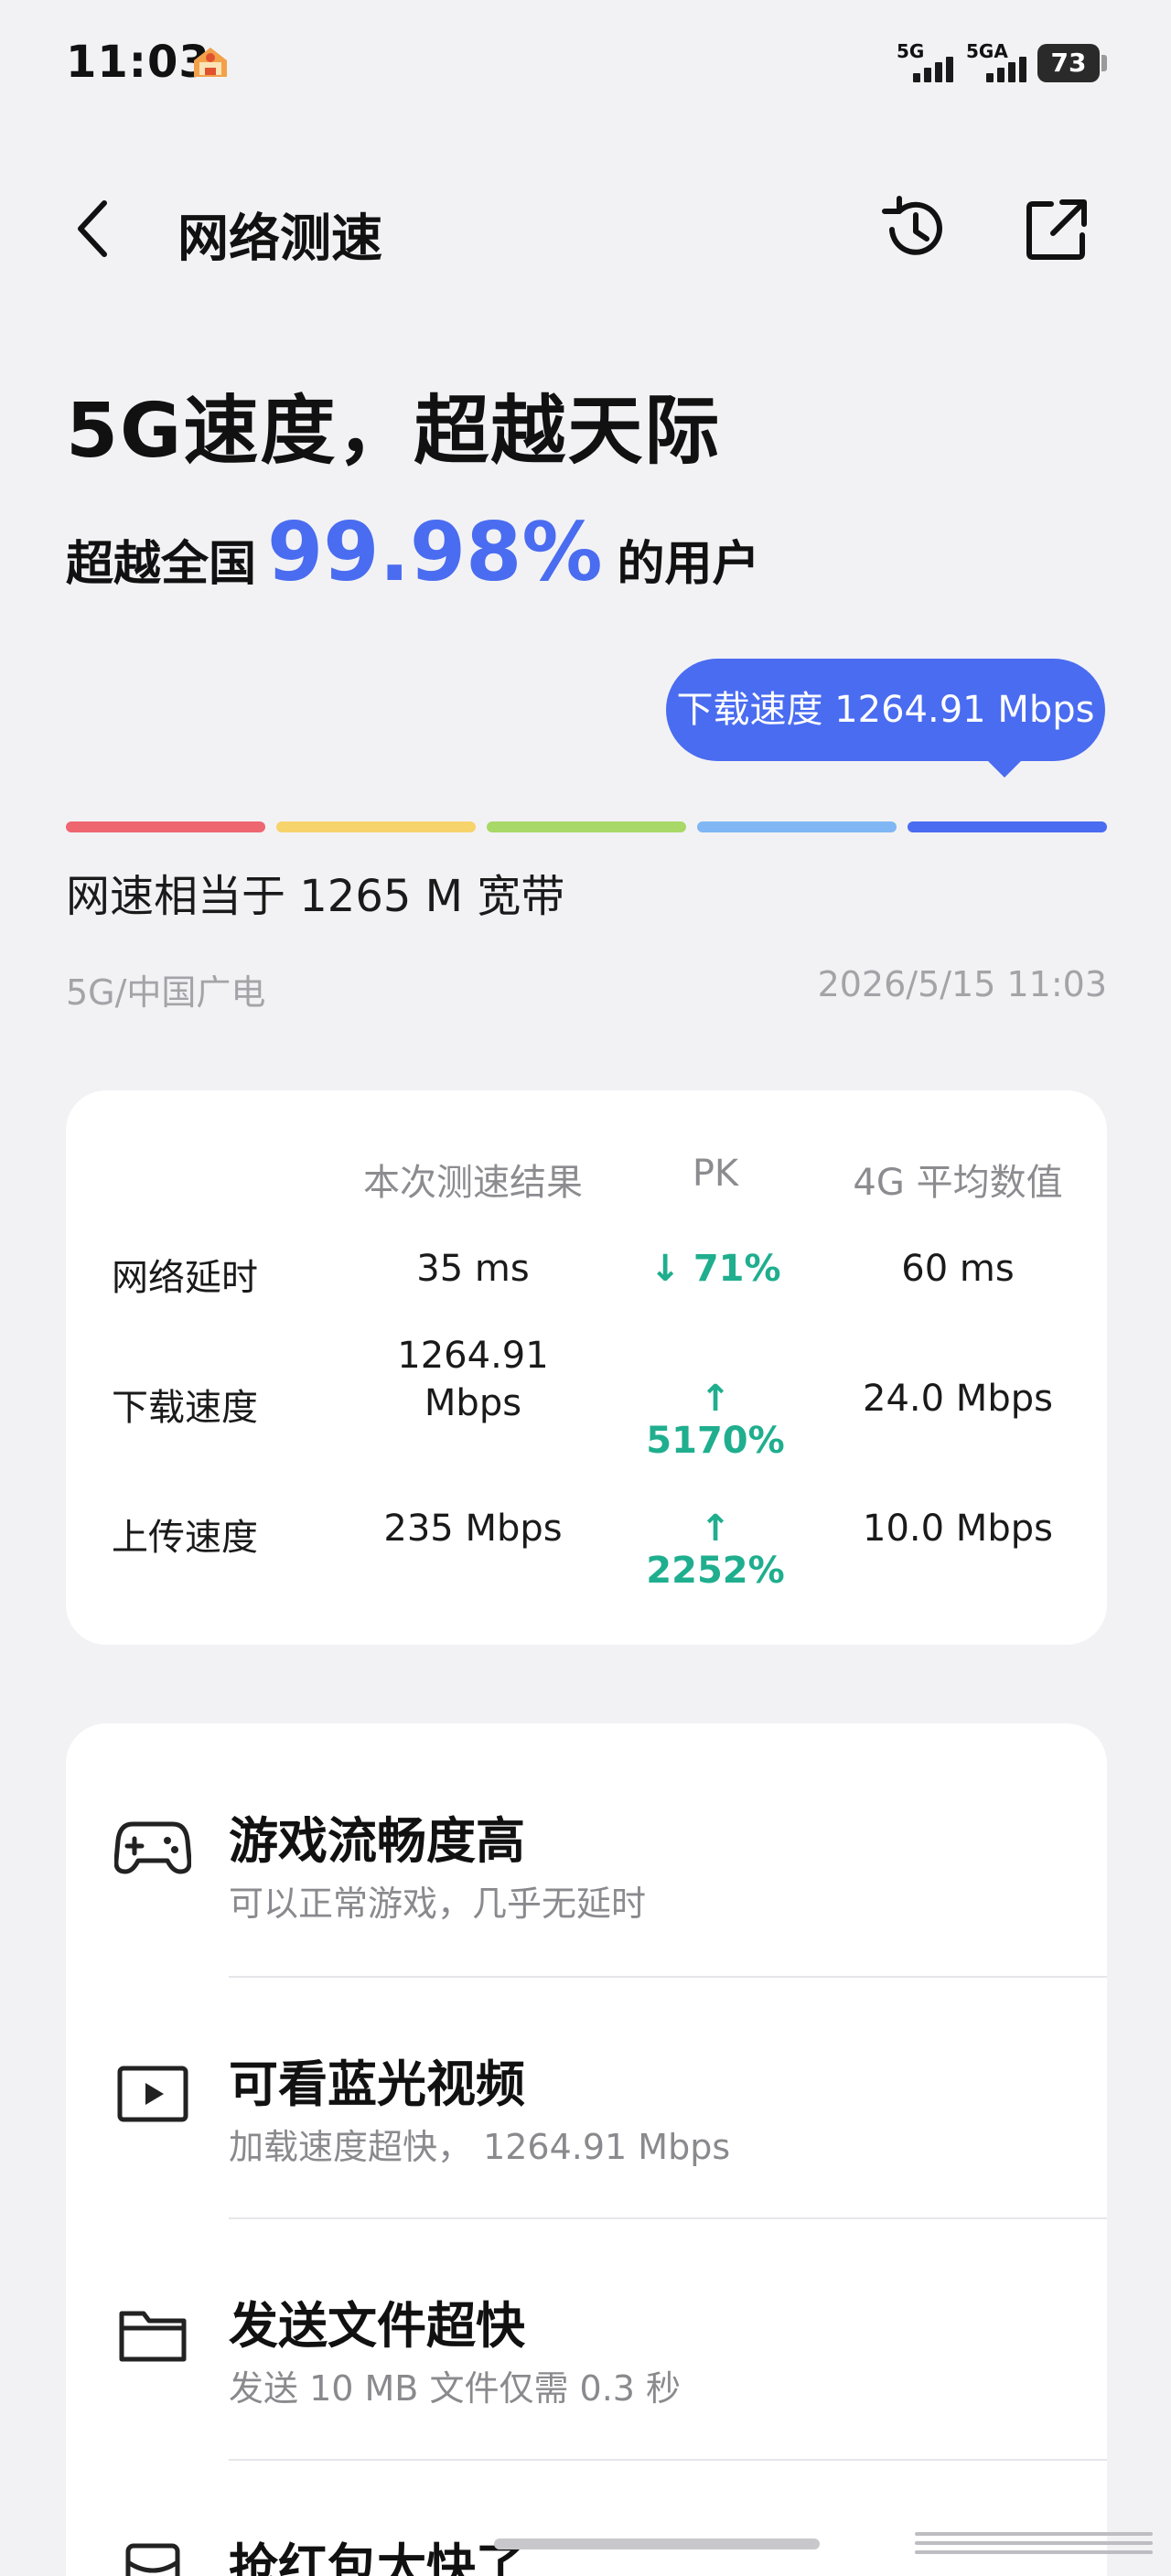  I want to click on row-label-upload: 上传速度, so click(185, 1538).